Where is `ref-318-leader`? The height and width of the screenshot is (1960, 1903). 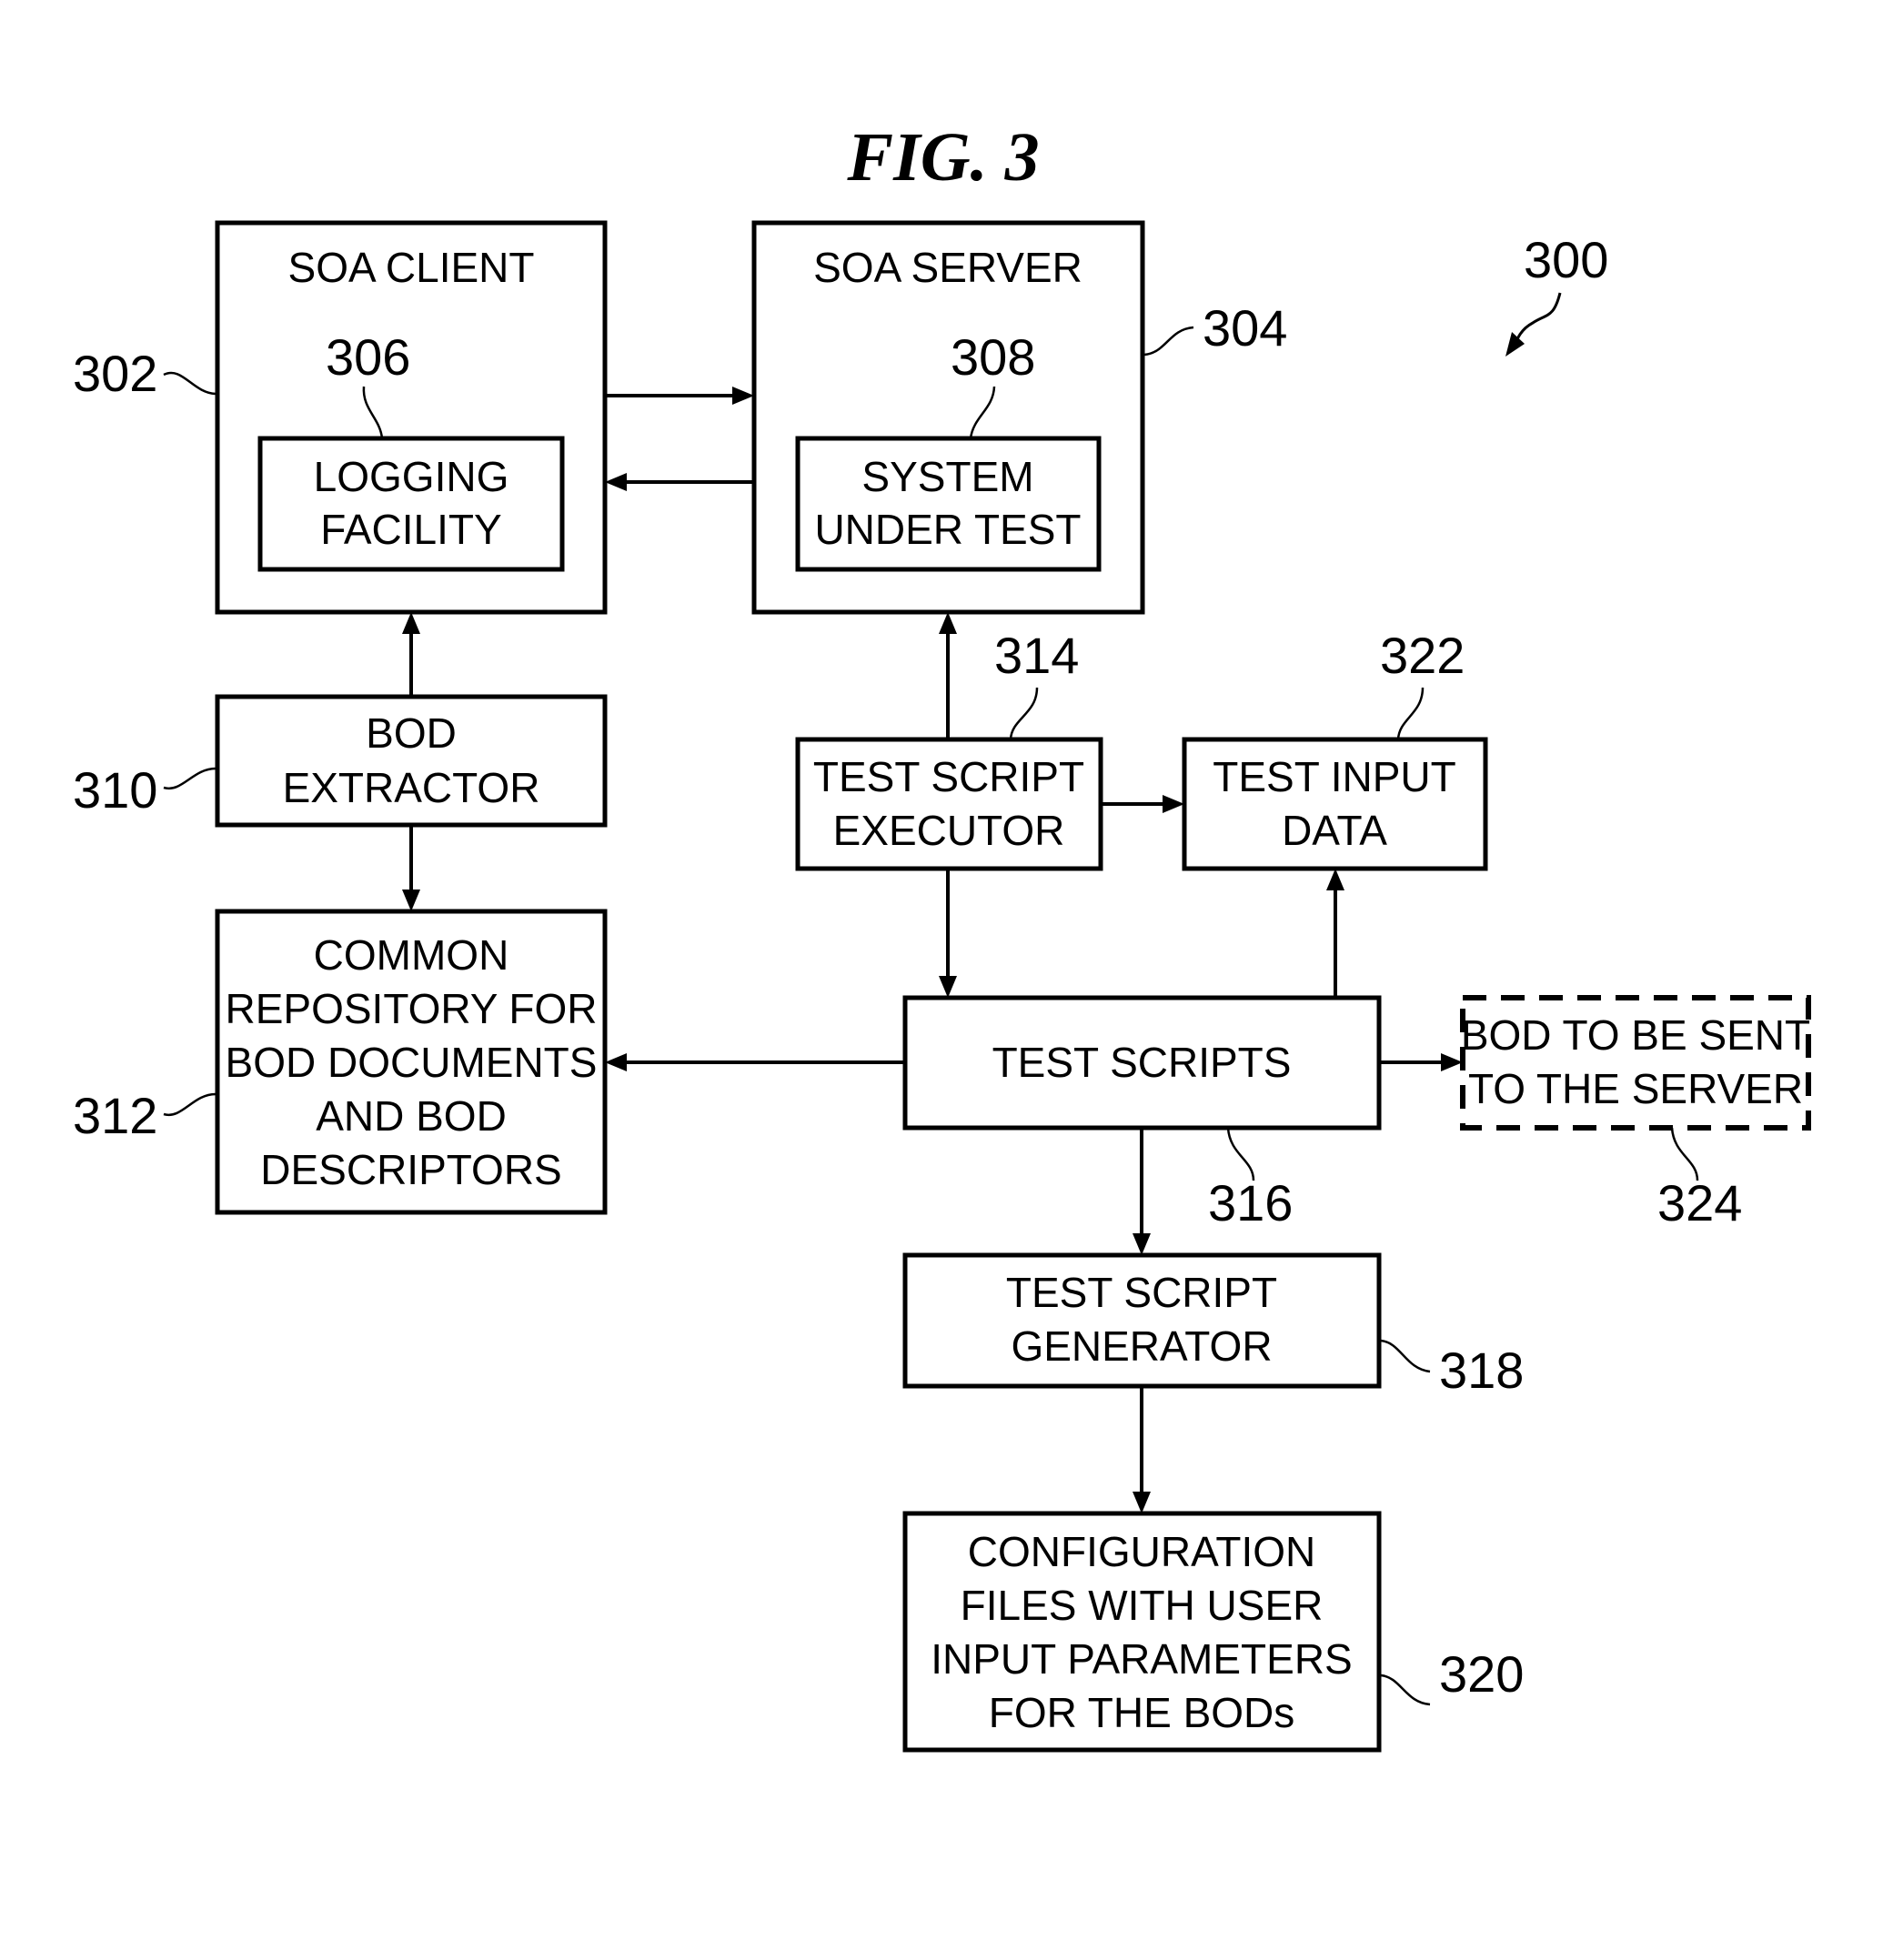 ref-318-leader is located at coordinates (1405, 1356).